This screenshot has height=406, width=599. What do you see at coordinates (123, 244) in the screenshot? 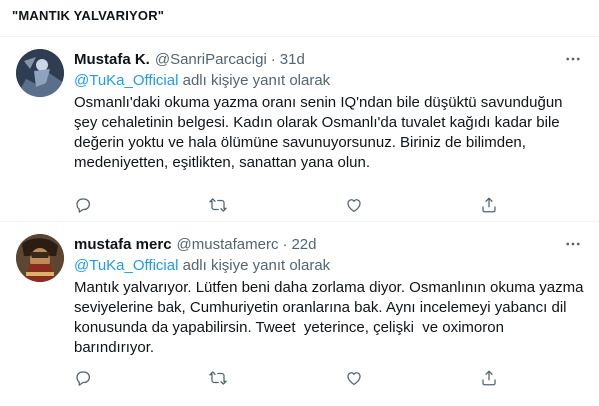
I see `author-name: mustafa merc` at bounding box center [123, 244].